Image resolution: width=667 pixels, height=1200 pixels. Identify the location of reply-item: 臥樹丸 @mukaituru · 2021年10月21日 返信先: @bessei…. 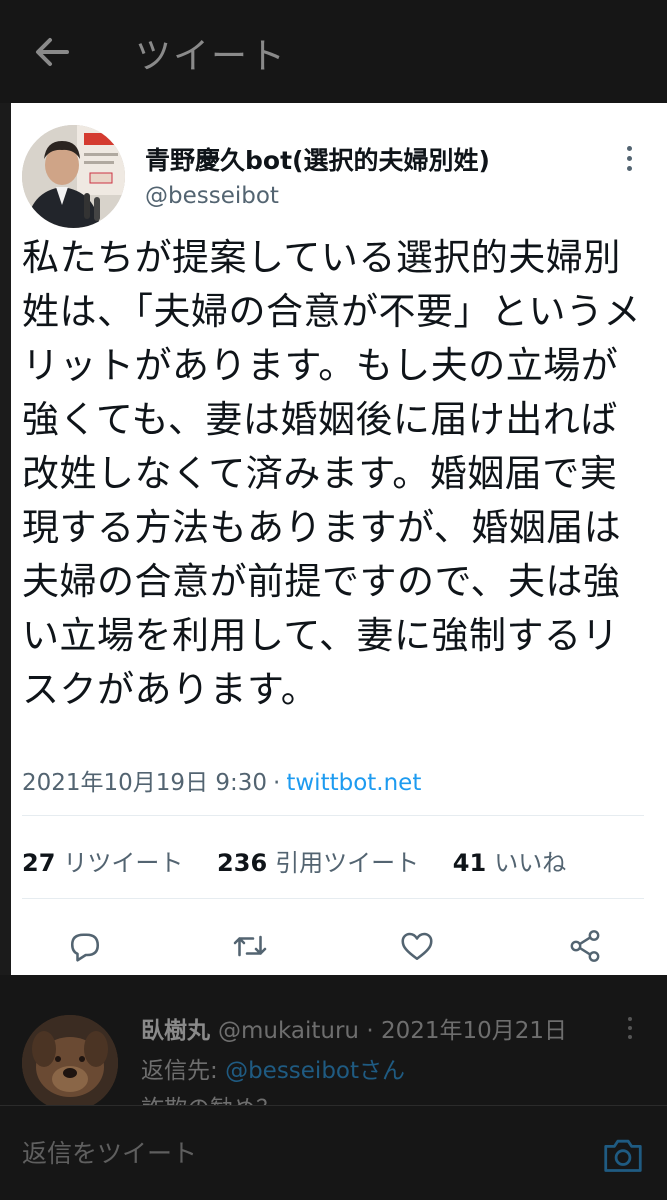
(333, 1040).